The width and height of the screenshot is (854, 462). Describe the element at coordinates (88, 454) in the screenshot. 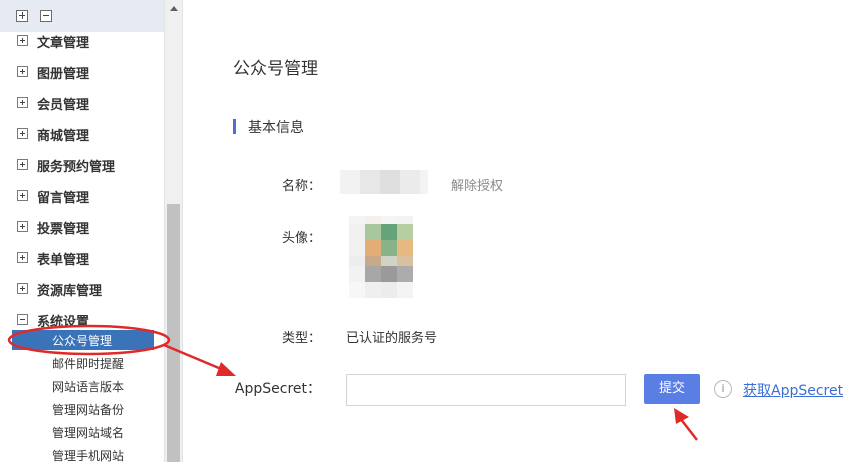

I see `sidebar-subitem-mobile-site: 管理手机网站` at that location.